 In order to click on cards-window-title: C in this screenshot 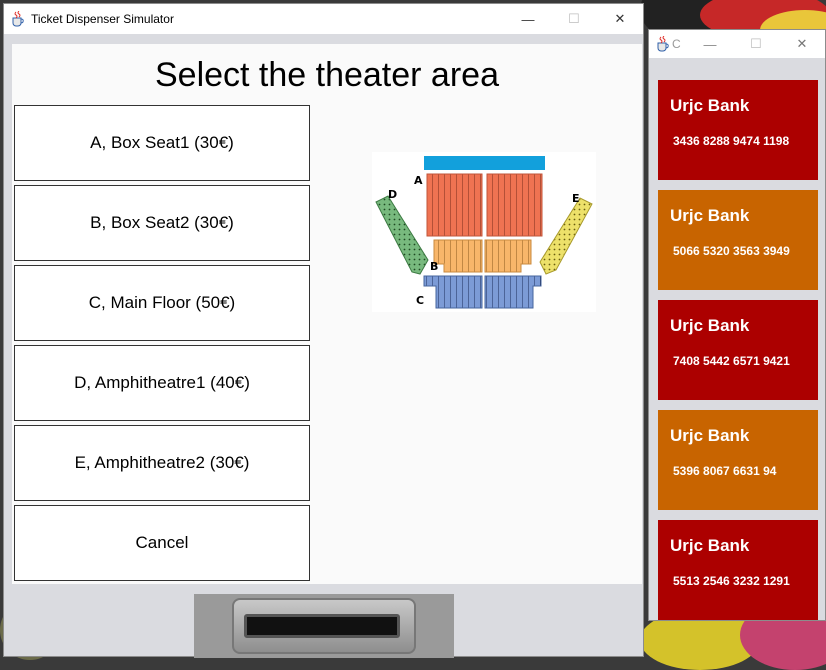, I will do `click(676, 44)`.